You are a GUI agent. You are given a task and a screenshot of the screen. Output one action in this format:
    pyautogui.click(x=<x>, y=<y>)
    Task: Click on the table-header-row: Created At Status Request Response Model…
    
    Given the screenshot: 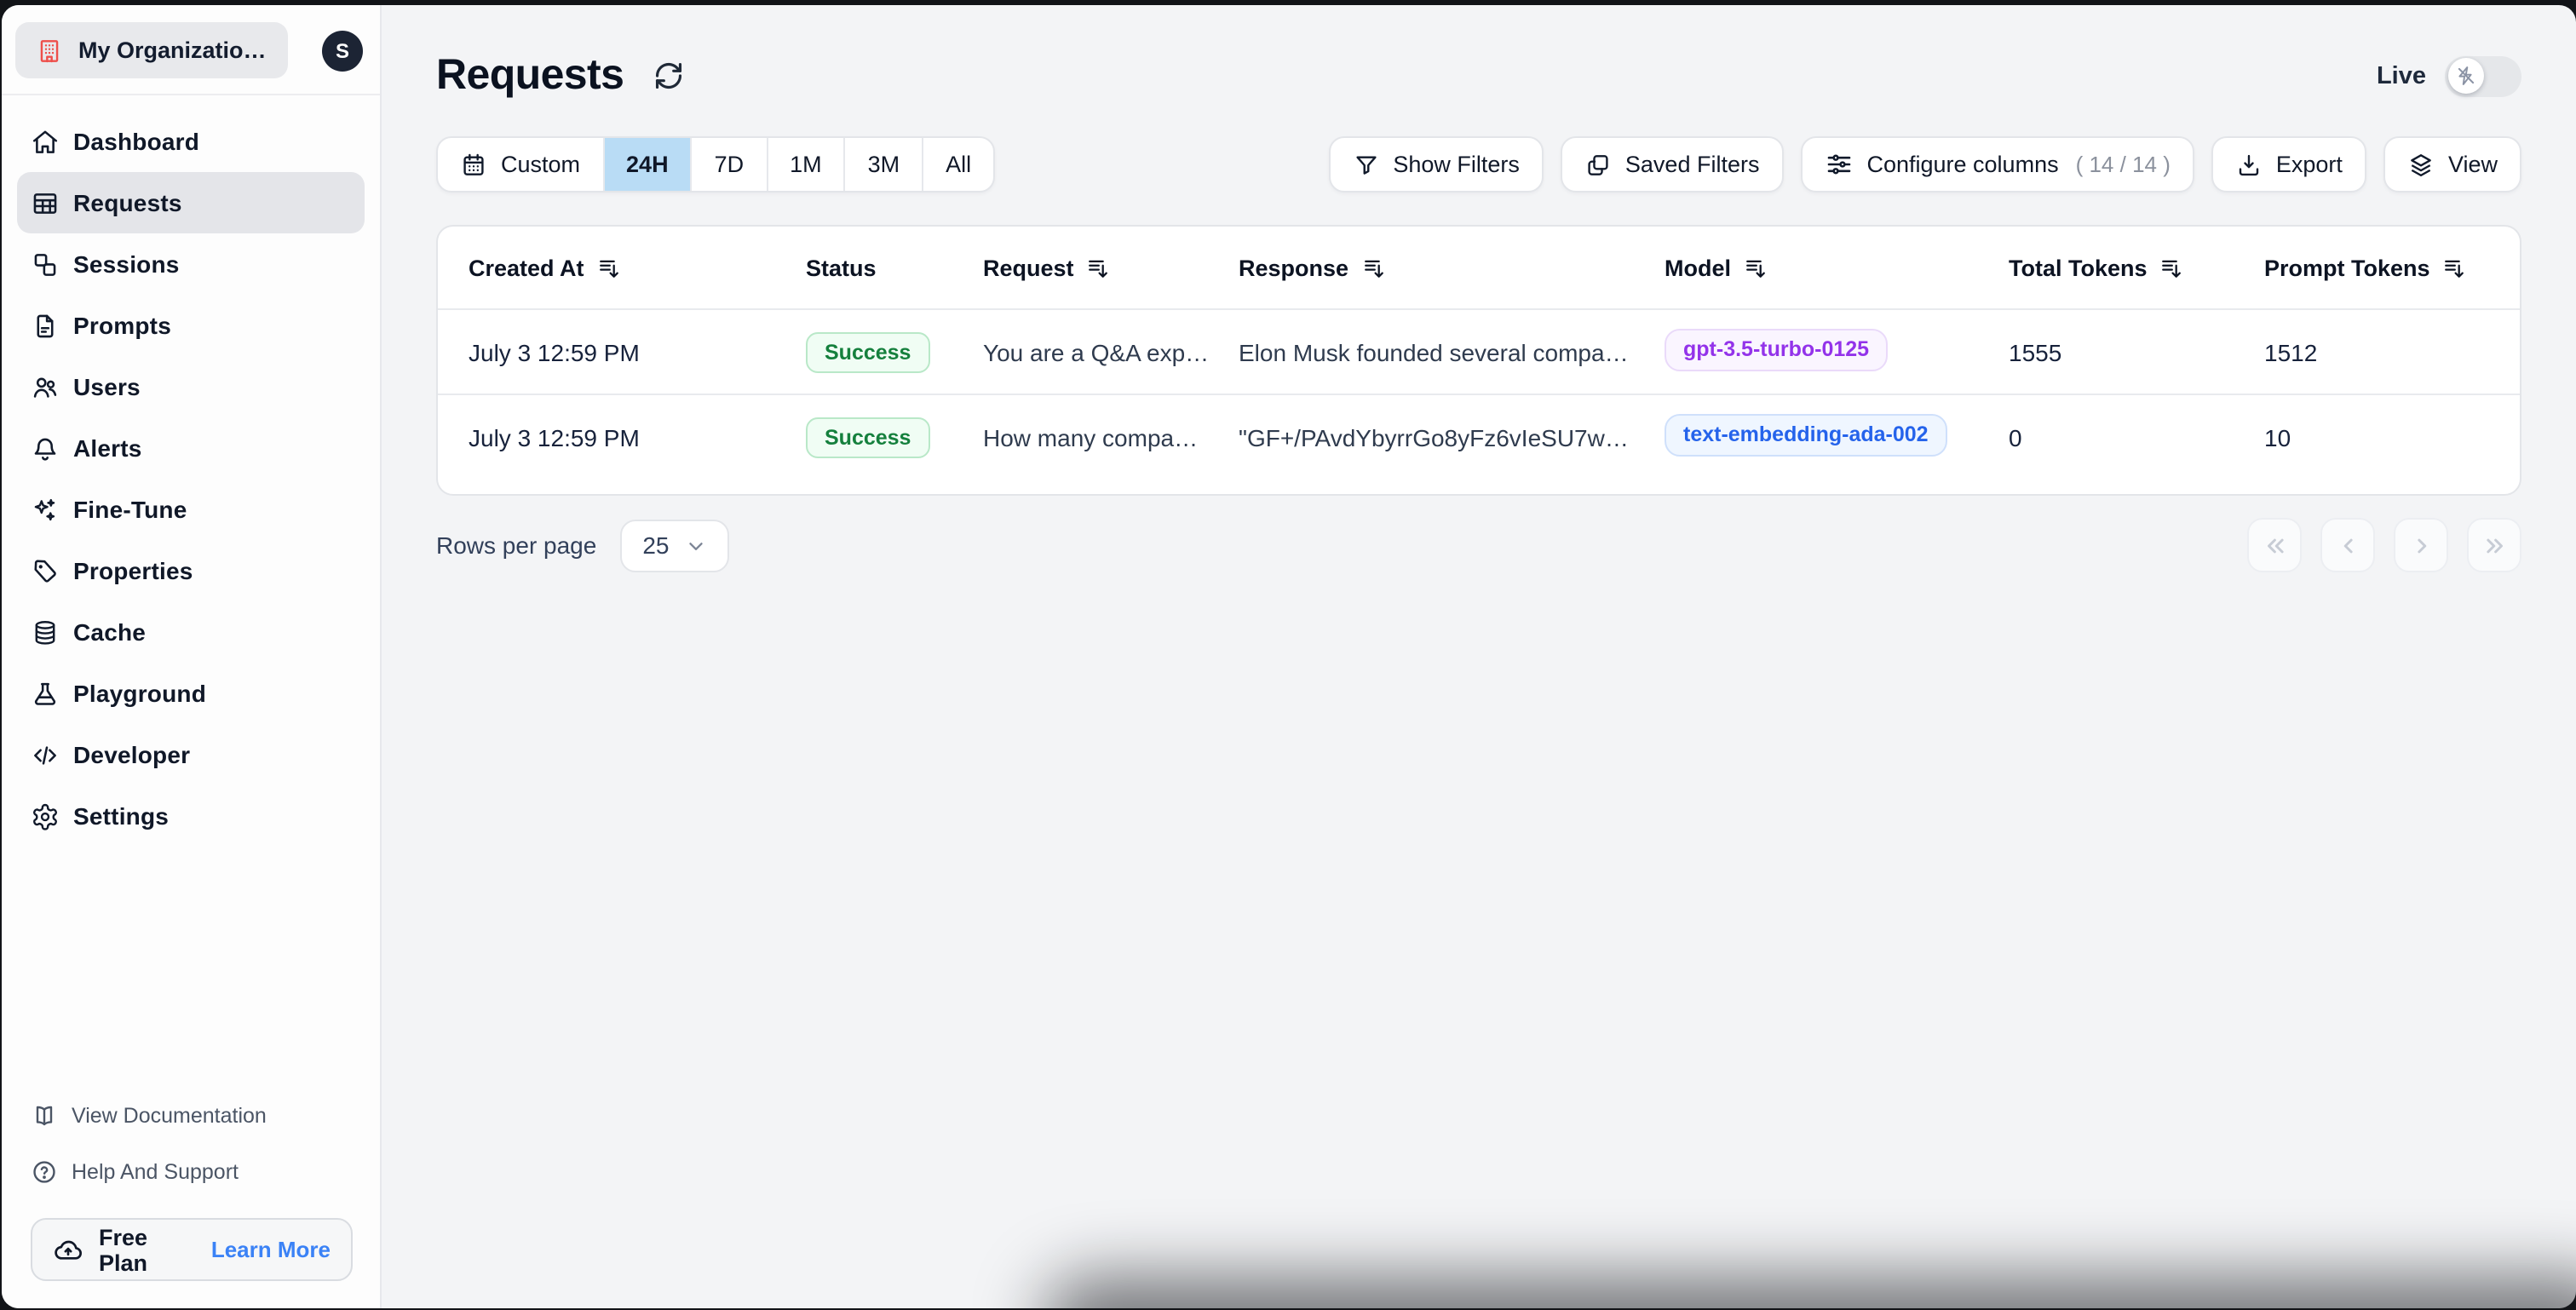 What is the action you would take?
    pyautogui.click(x=1479, y=267)
    